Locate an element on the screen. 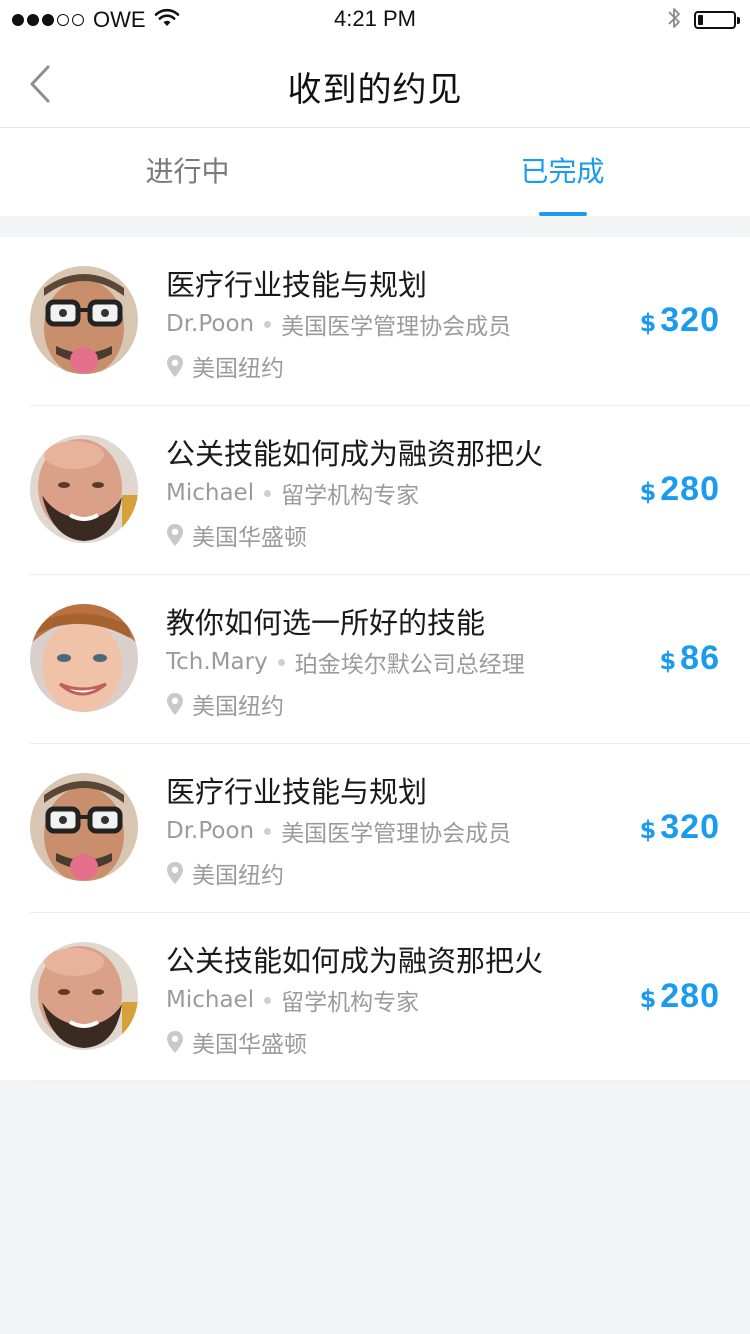  tab-completed: 已完成 is located at coordinates (562, 172).